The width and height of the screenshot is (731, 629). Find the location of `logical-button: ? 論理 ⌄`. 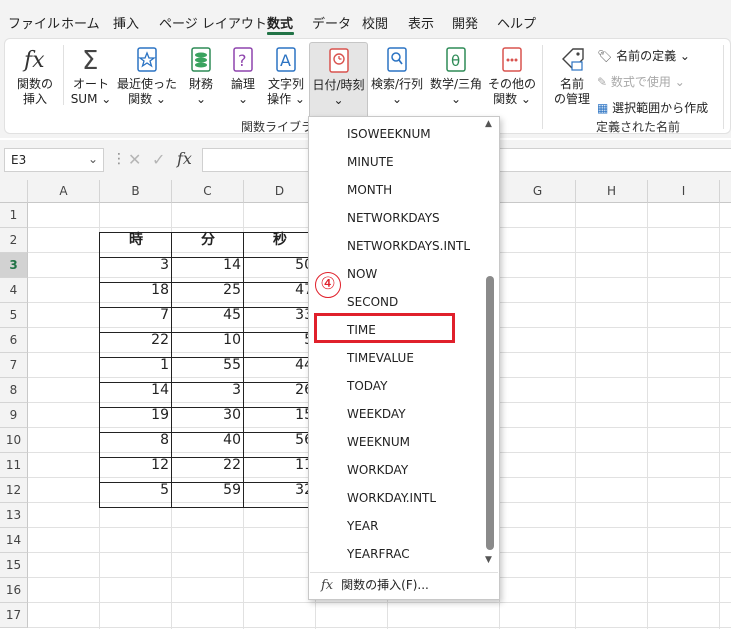

logical-button: ? 論理 ⌄ is located at coordinates (243, 76).